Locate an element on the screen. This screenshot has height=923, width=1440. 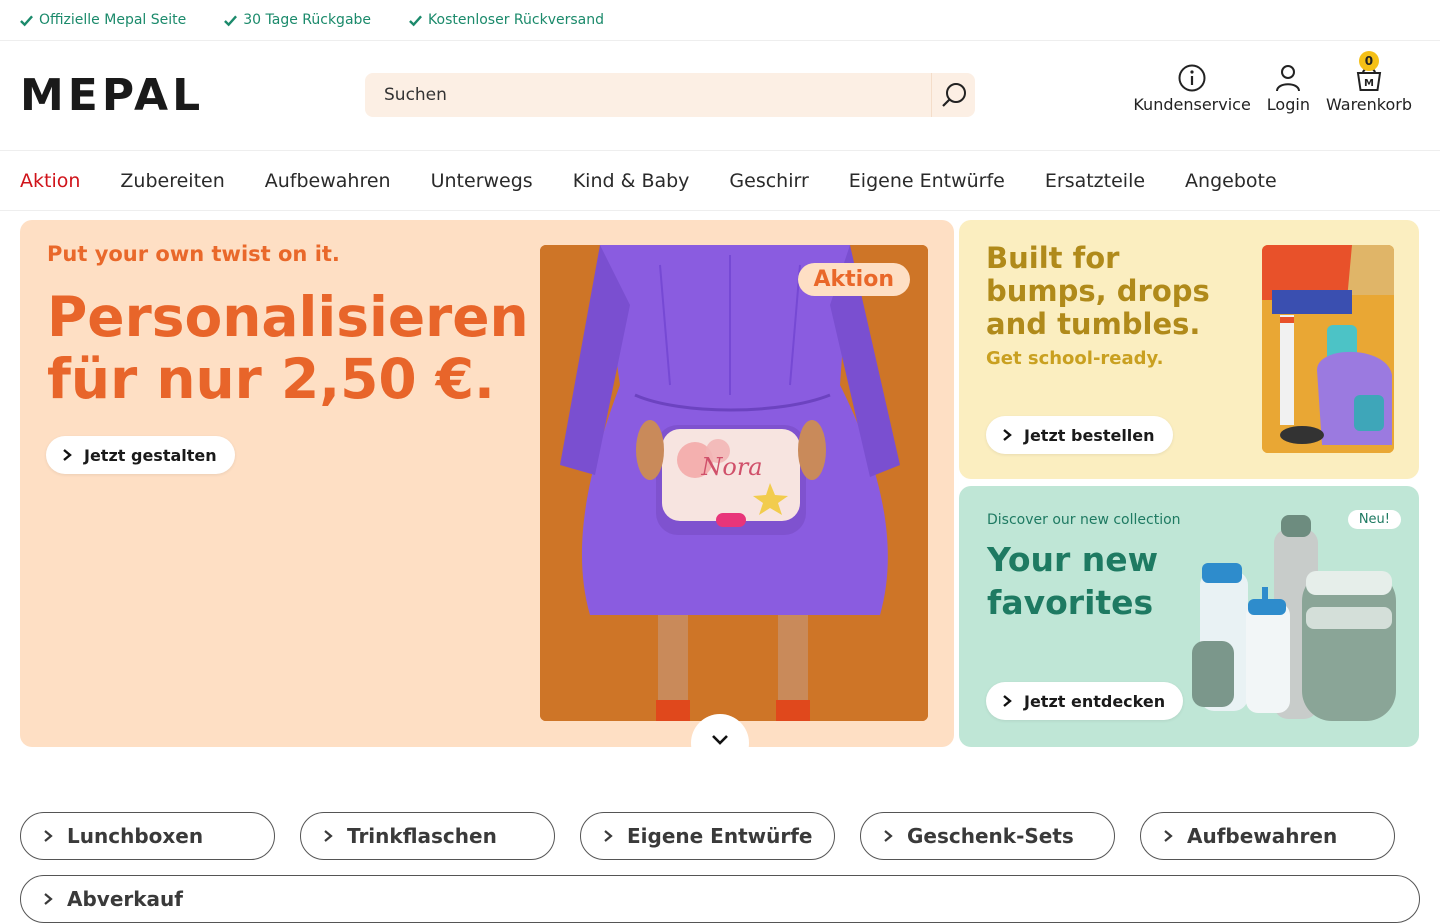
discover-now-button: Jetzt entdecken is located at coordinates (1085, 701).